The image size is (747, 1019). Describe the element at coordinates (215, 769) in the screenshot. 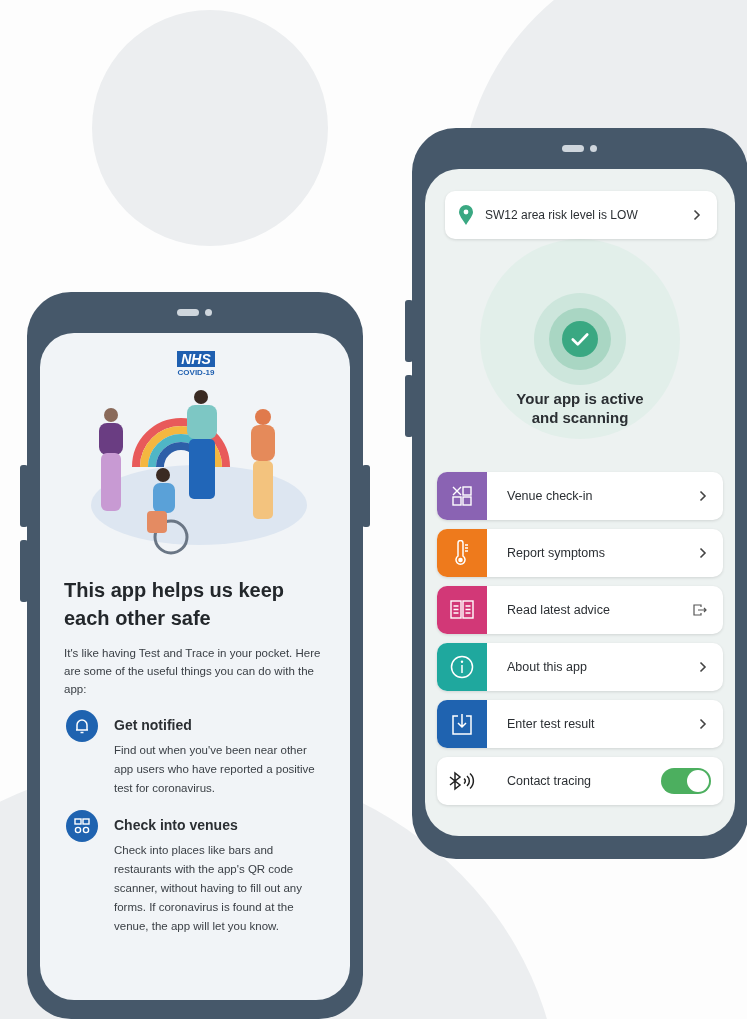

I see `feature-text: Find out when you've been near other app users who have reported a positive test for coronavirus.` at that location.